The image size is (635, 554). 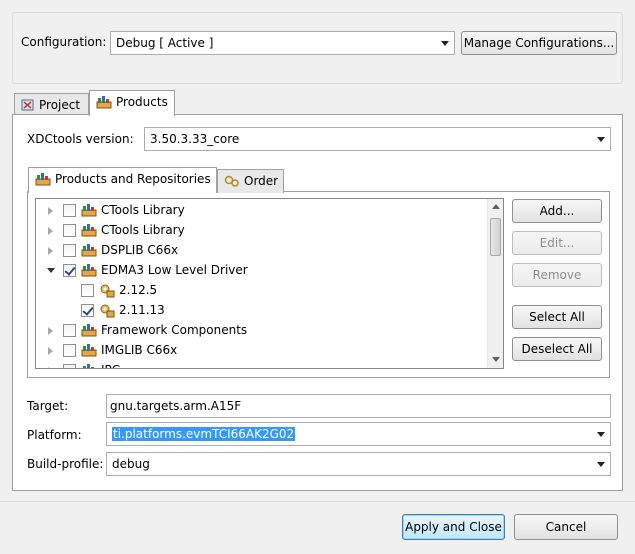 What do you see at coordinates (557, 317) in the screenshot?
I see `select-all-button: Select All` at bounding box center [557, 317].